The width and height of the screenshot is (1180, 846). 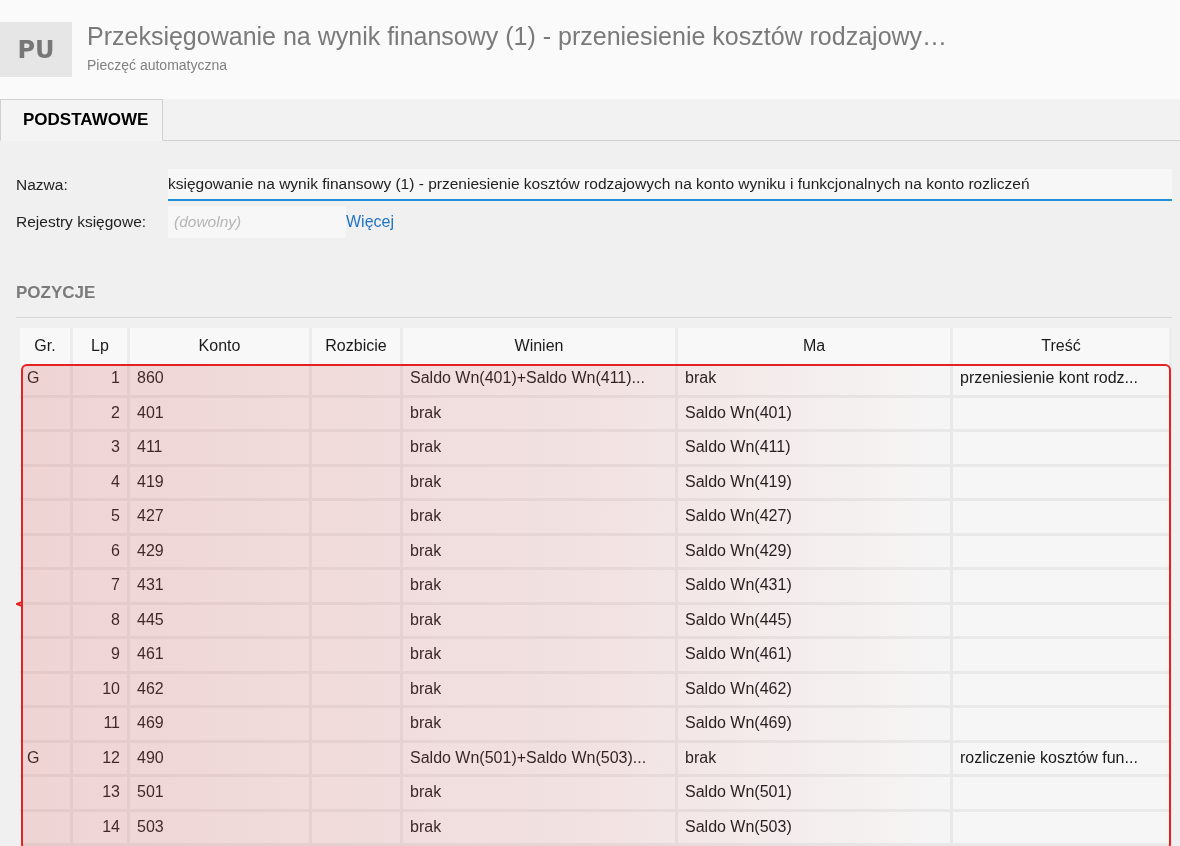 I want to click on column-header: Konto, so click(x=221, y=345).